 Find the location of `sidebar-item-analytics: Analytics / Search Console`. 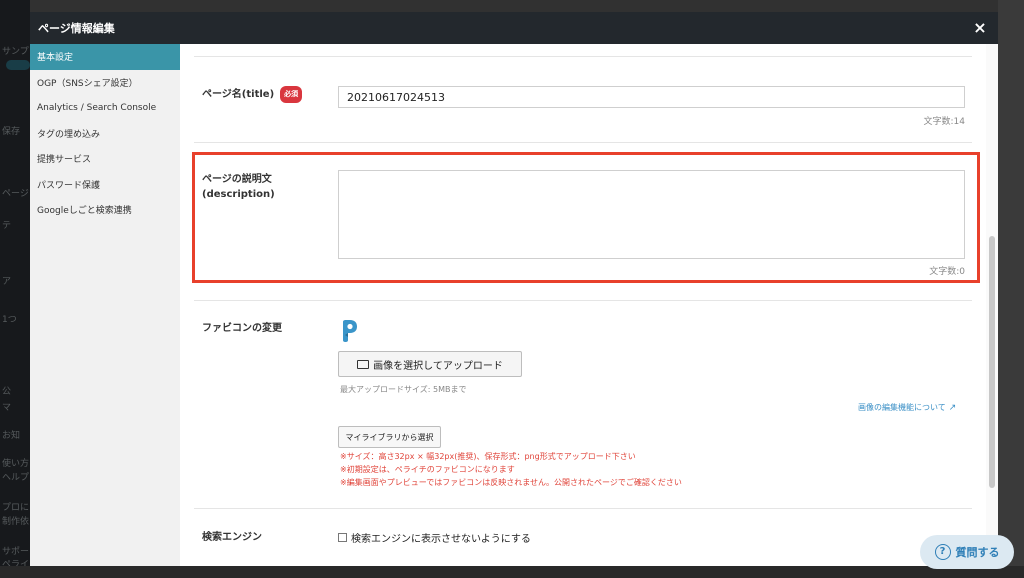

sidebar-item-analytics: Analytics / Search Console is located at coordinates (105, 108).